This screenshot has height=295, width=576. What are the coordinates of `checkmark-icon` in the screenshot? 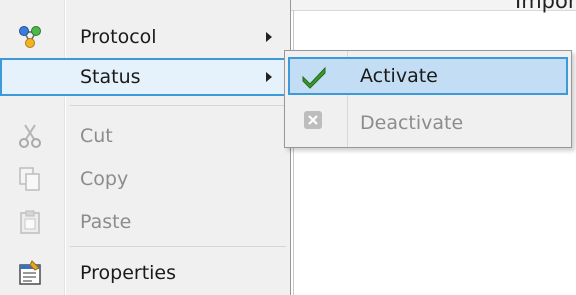 It's located at (314, 76).